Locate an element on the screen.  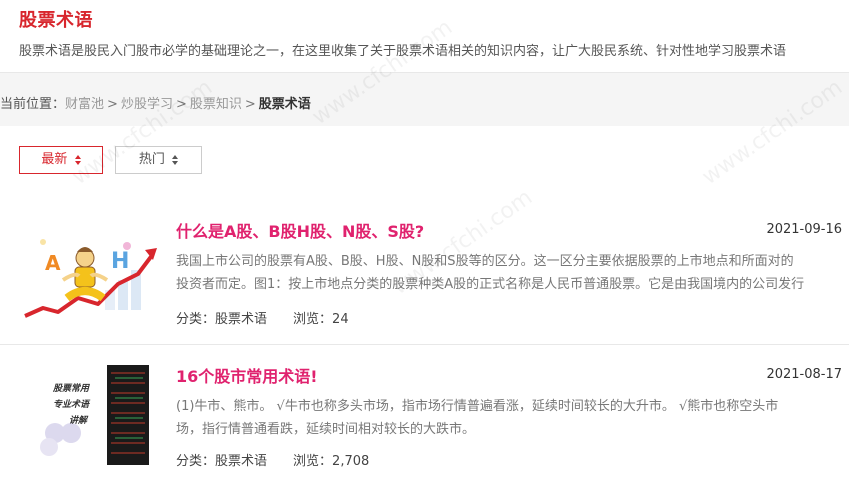
article-title-link: 什么是A股、B股H股、N股、S股? is located at coordinates (300, 230).